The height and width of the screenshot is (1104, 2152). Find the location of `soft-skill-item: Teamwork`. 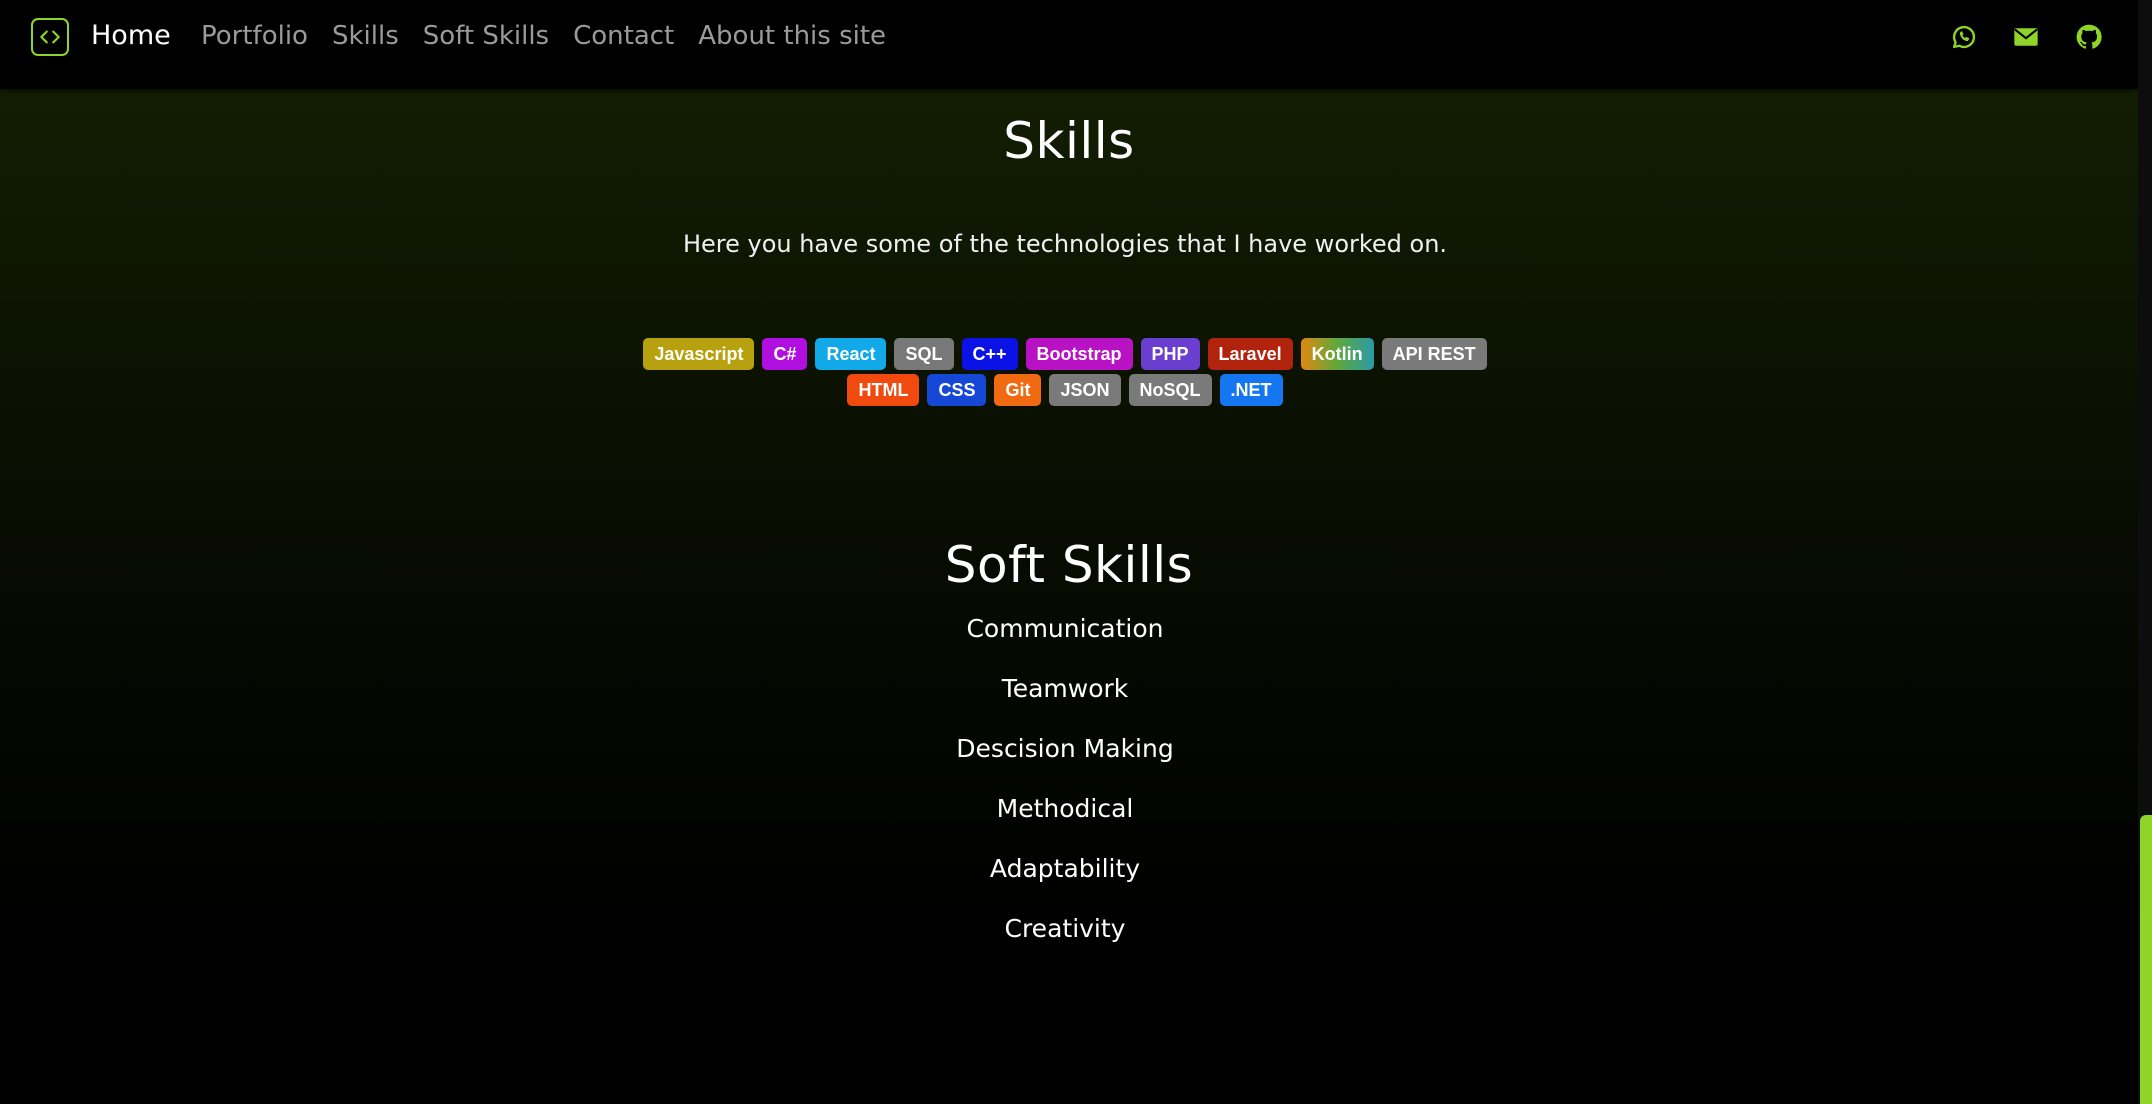

soft-skill-item: Teamwork is located at coordinates (1065, 688).